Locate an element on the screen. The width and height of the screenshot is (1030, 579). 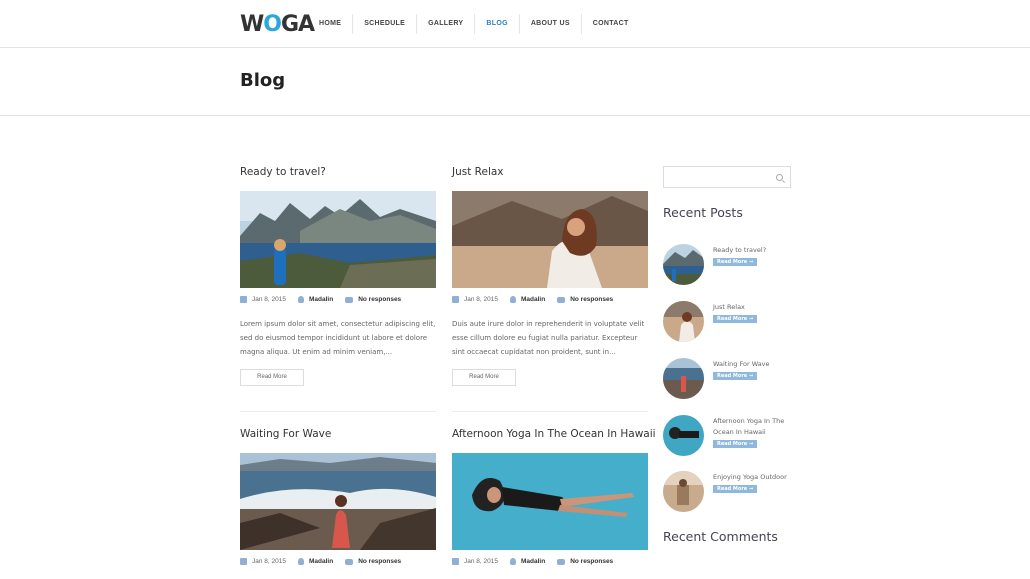
logo-text-w: W is located at coordinates (252, 24).